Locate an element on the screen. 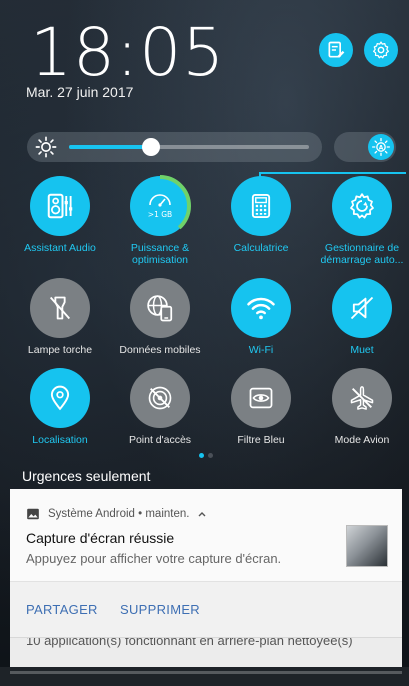 The height and width of the screenshot is (686, 409). settings-gear-icon is located at coordinates (381, 50).